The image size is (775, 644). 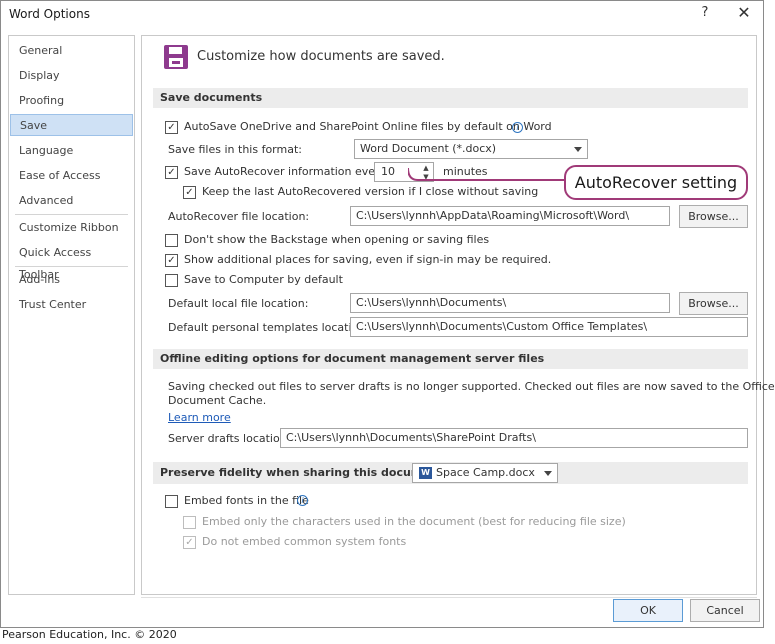 What do you see at coordinates (263, 279) in the screenshot?
I see `save-to-computer-label: Save to Computer by default` at bounding box center [263, 279].